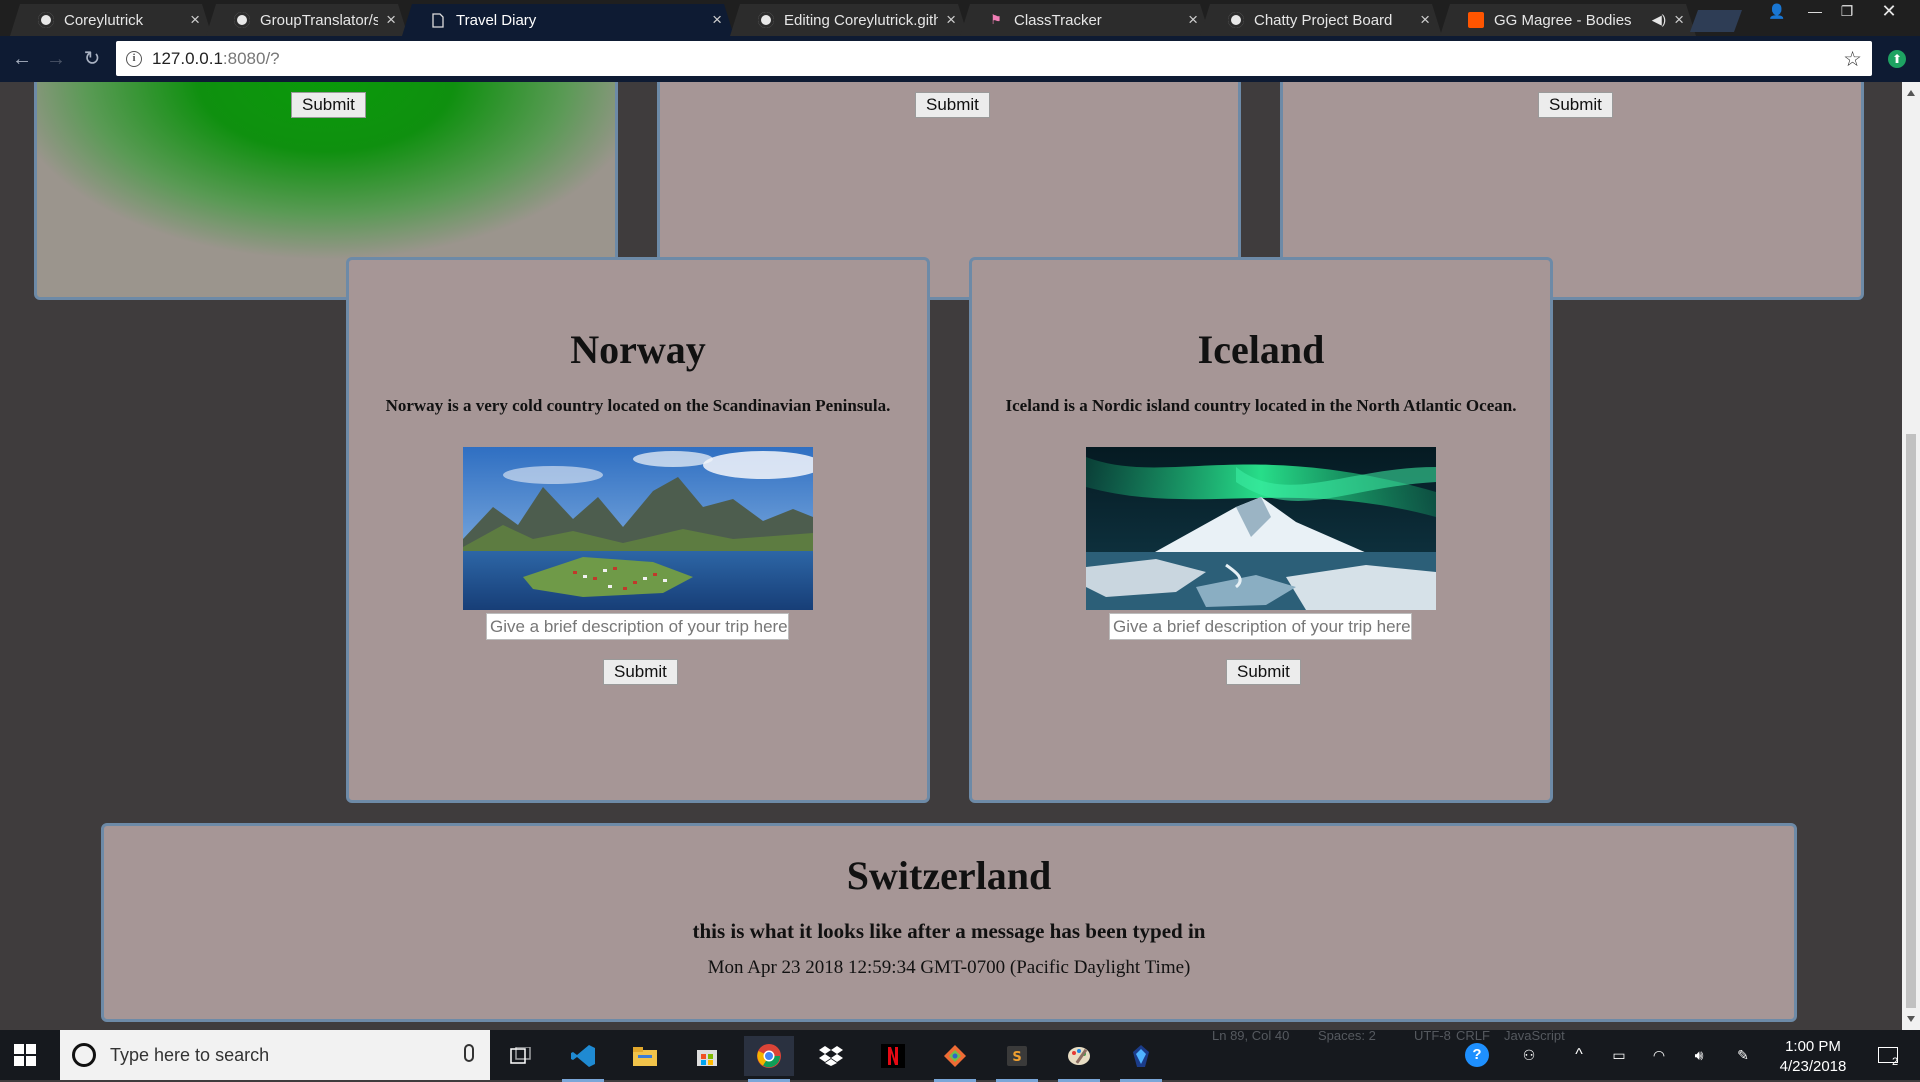 Image resolution: width=1920 pixels, height=1082 pixels. What do you see at coordinates (134, 58) in the screenshot?
I see `info-icon: i` at bounding box center [134, 58].